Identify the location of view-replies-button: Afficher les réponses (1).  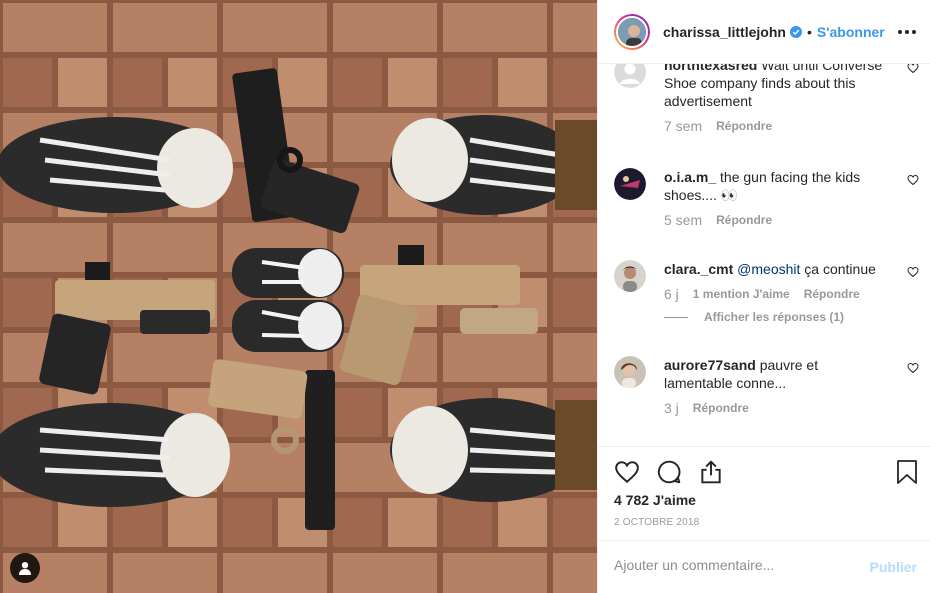
(791, 317).